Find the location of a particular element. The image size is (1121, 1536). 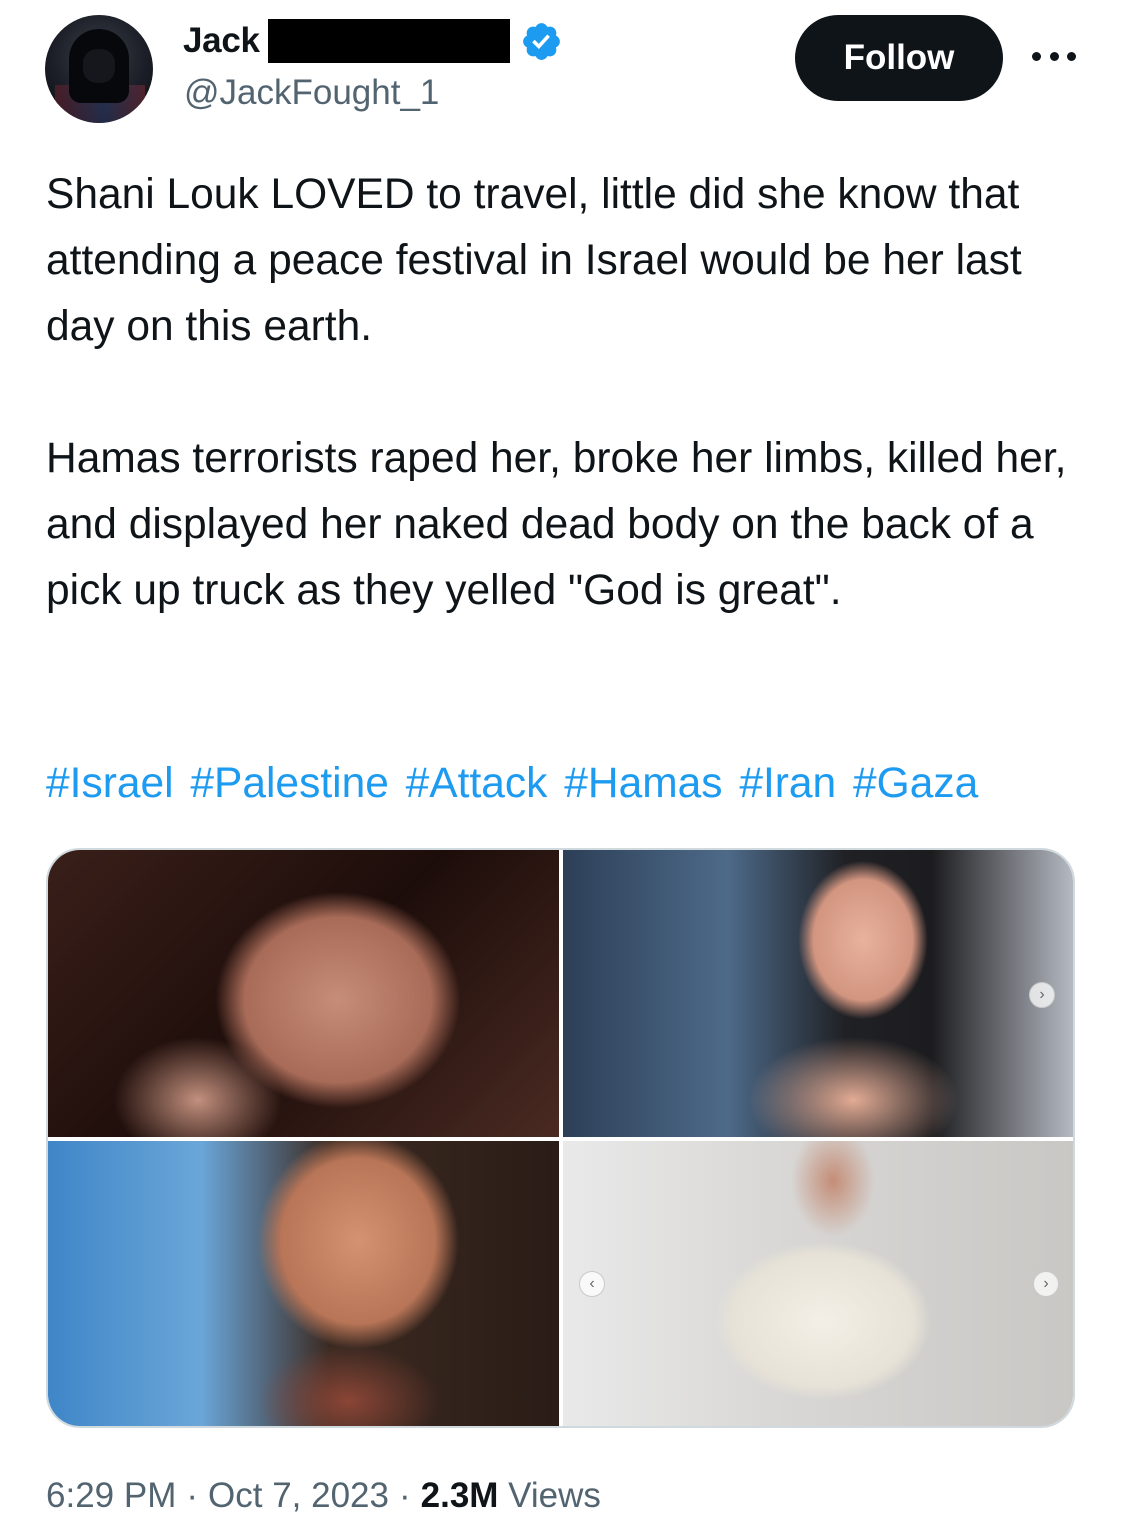

hashtag-link: #Gaza is located at coordinates (915, 783).